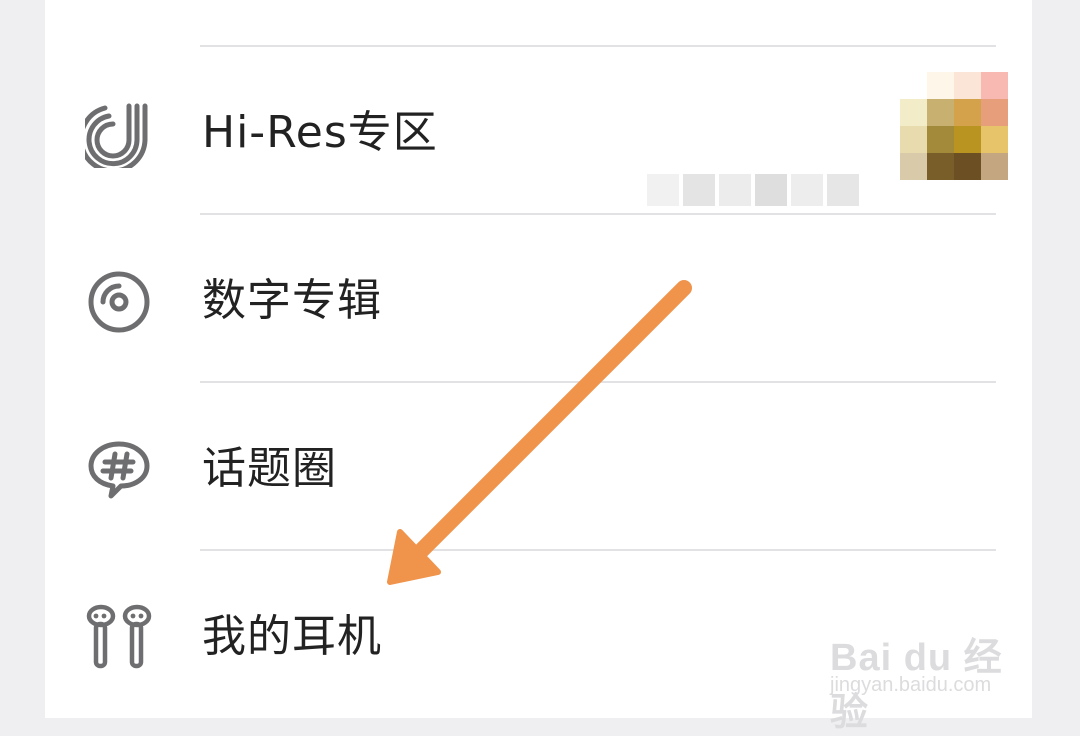  Describe the element at coordinates (911, 685) in the screenshot. I see `watermark-url: jingyan.baidu.com` at that location.